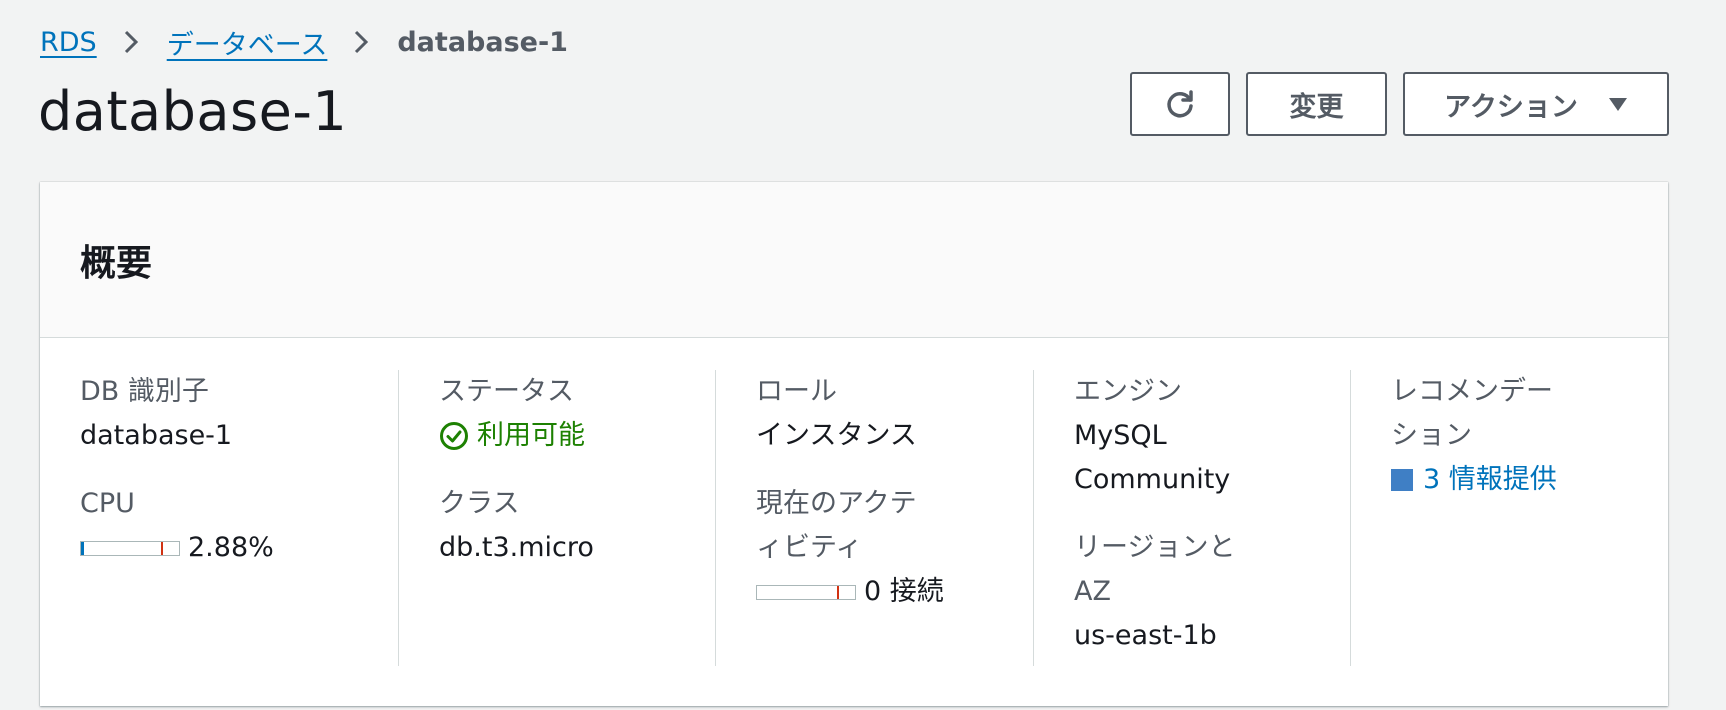 The image size is (1726, 710). I want to click on summary-column-identifier: DB 識別子 database-1 CPU 2.88%, so click(219, 518).